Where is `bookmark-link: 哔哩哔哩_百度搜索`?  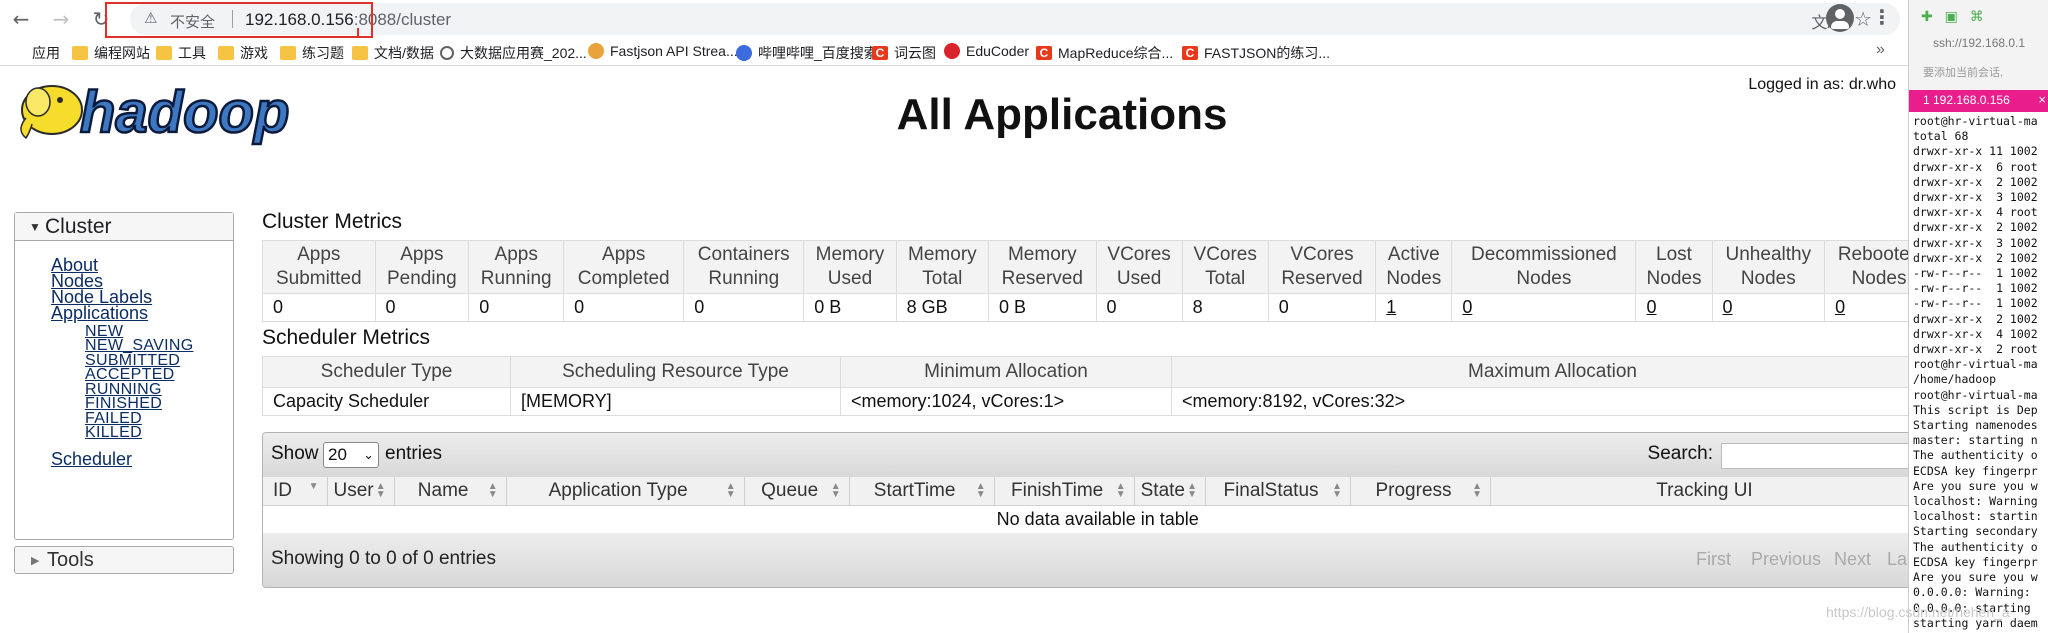 bookmark-link: 哔哩哔哩_百度搜索 is located at coordinates (807, 53).